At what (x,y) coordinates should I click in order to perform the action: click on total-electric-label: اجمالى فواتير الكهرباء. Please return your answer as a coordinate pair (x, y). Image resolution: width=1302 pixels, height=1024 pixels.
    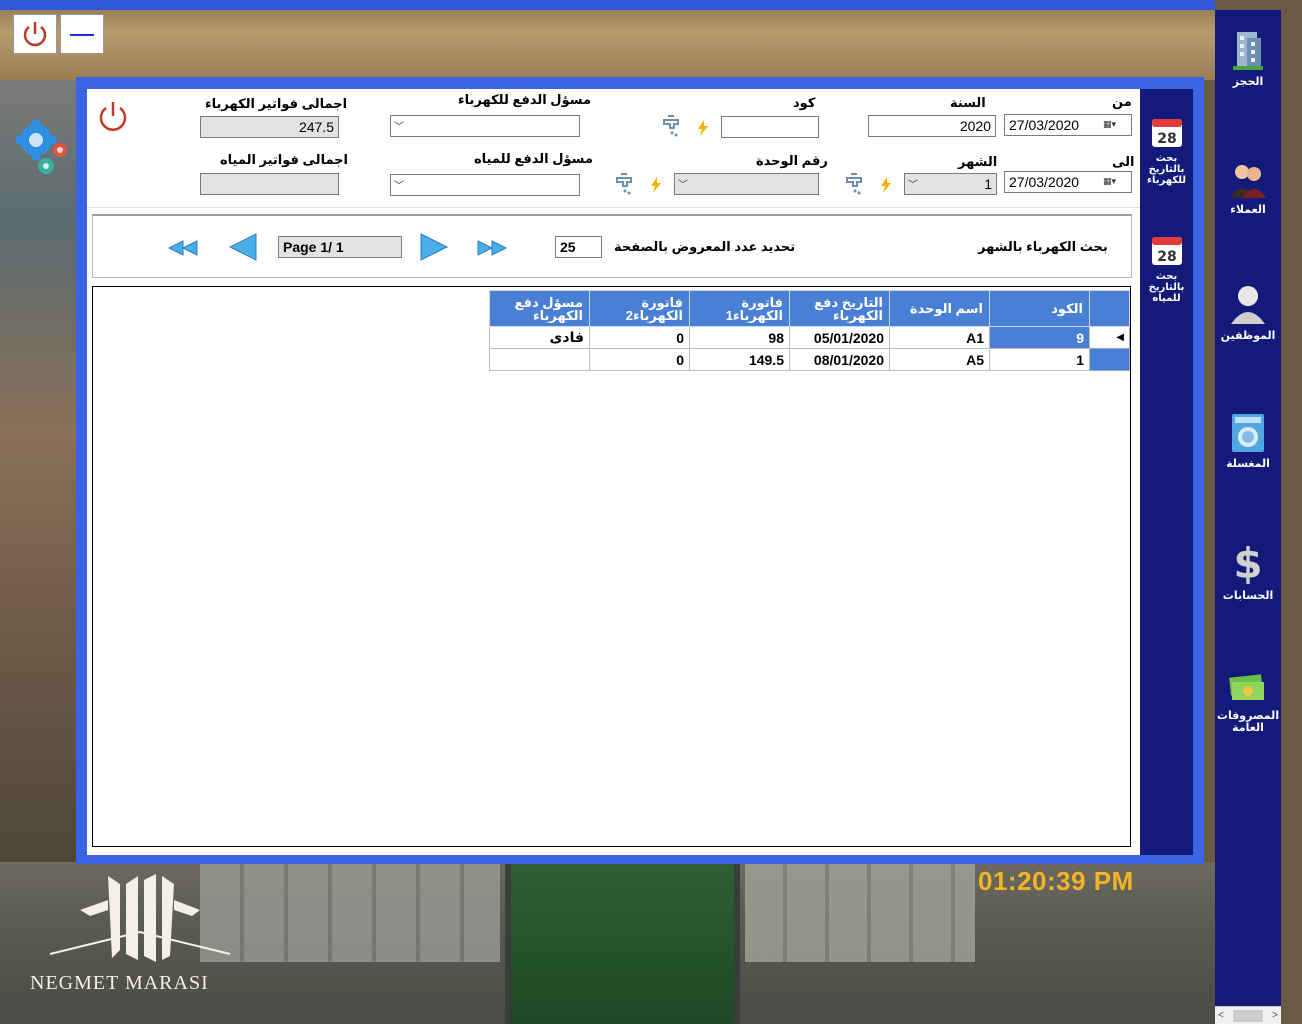
    Looking at the image, I should click on (276, 103).